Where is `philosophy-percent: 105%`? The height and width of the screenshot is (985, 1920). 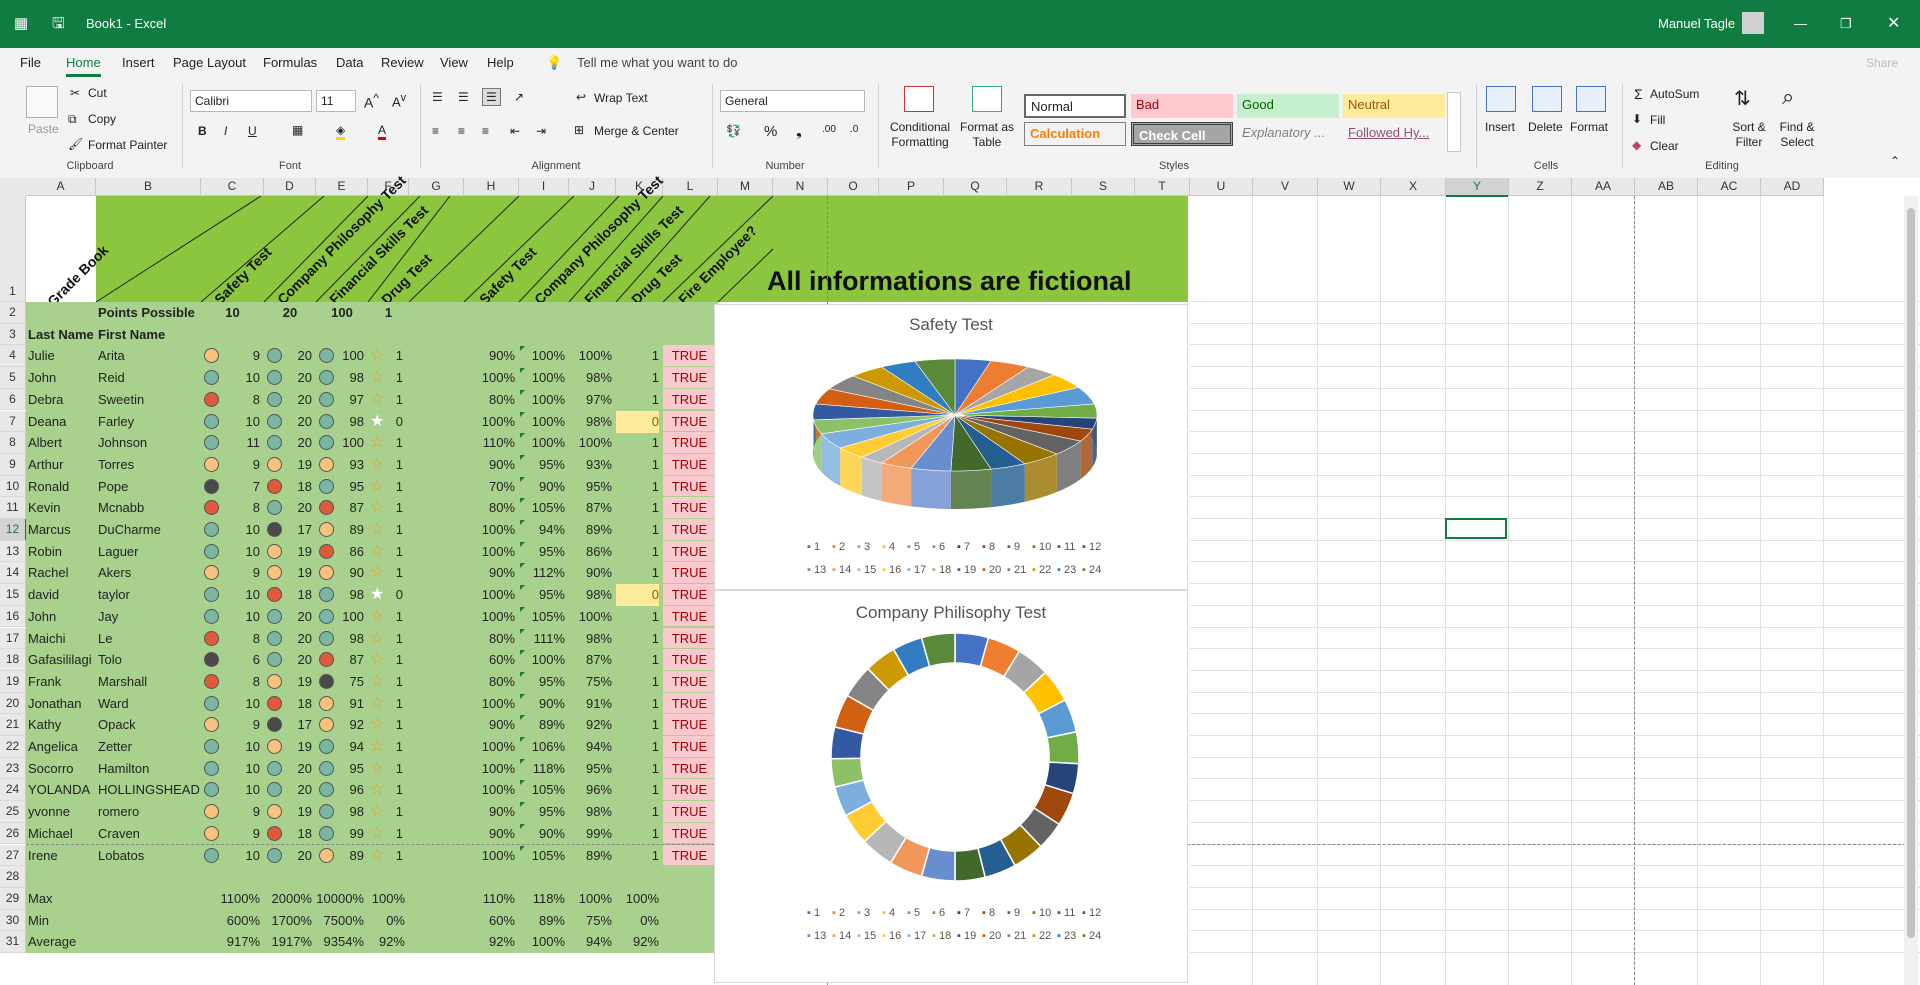 philosophy-percent: 105% is located at coordinates (542, 790).